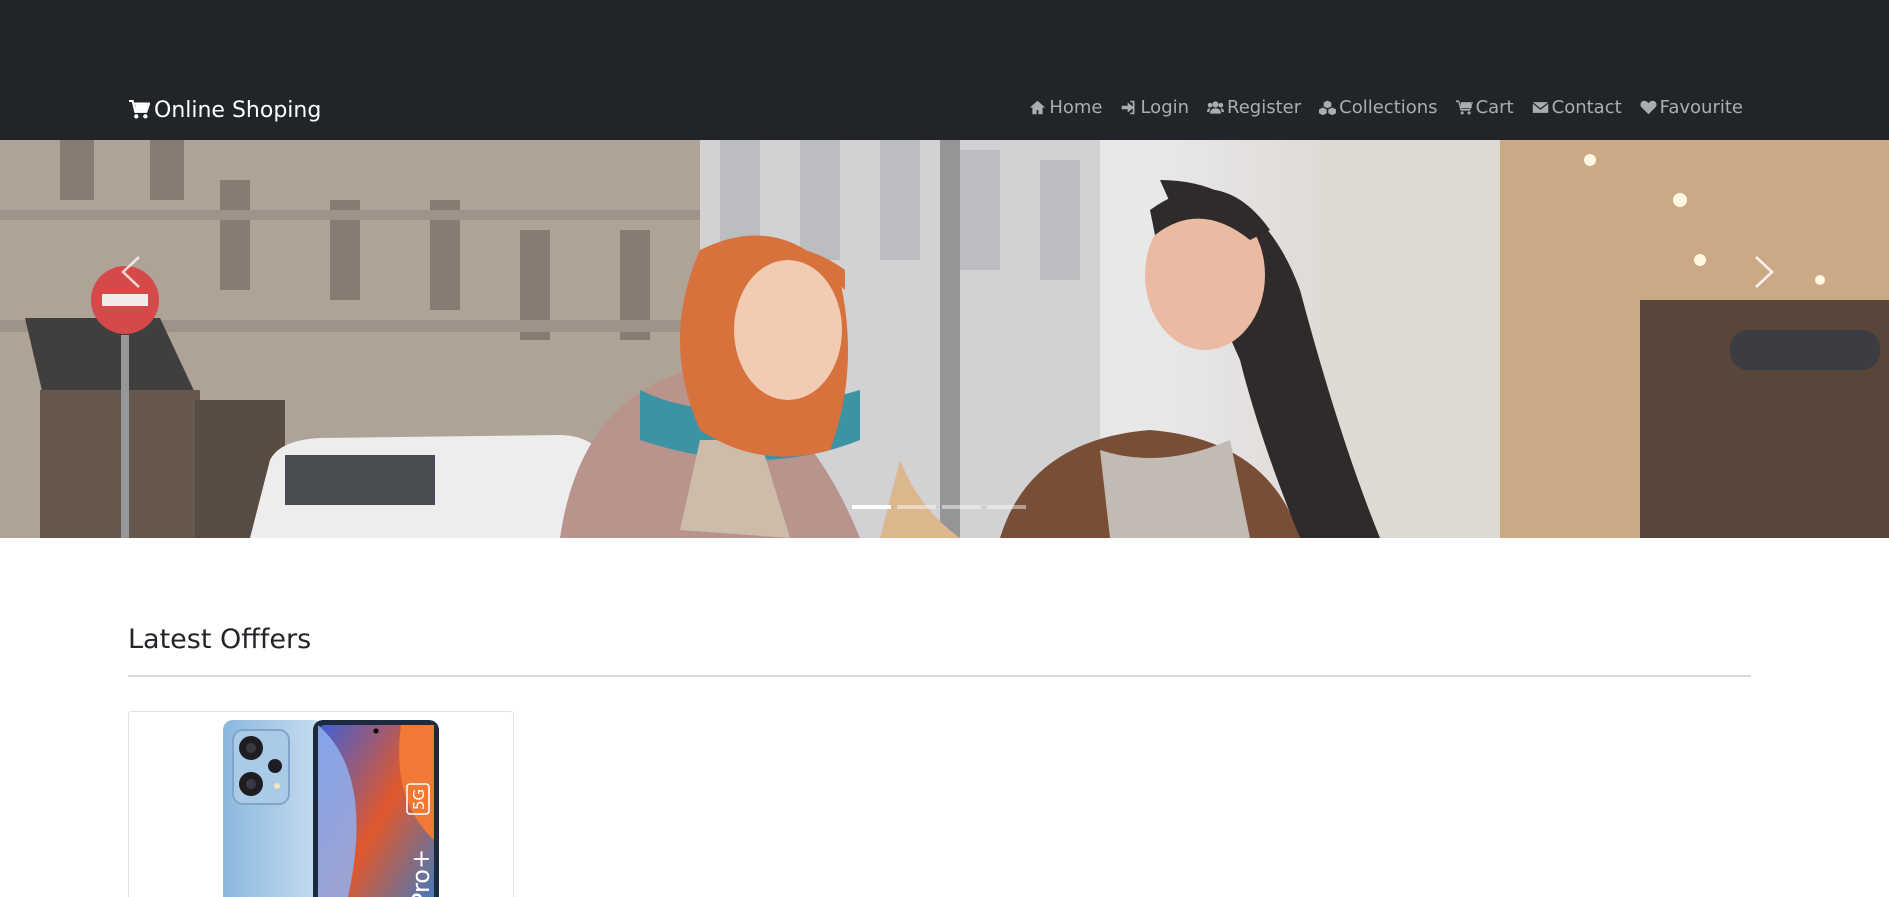 This screenshot has height=897, width=1889. Describe the element at coordinates (1494, 107) in the screenshot. I see `nav-cart-label: Cart` at that location.